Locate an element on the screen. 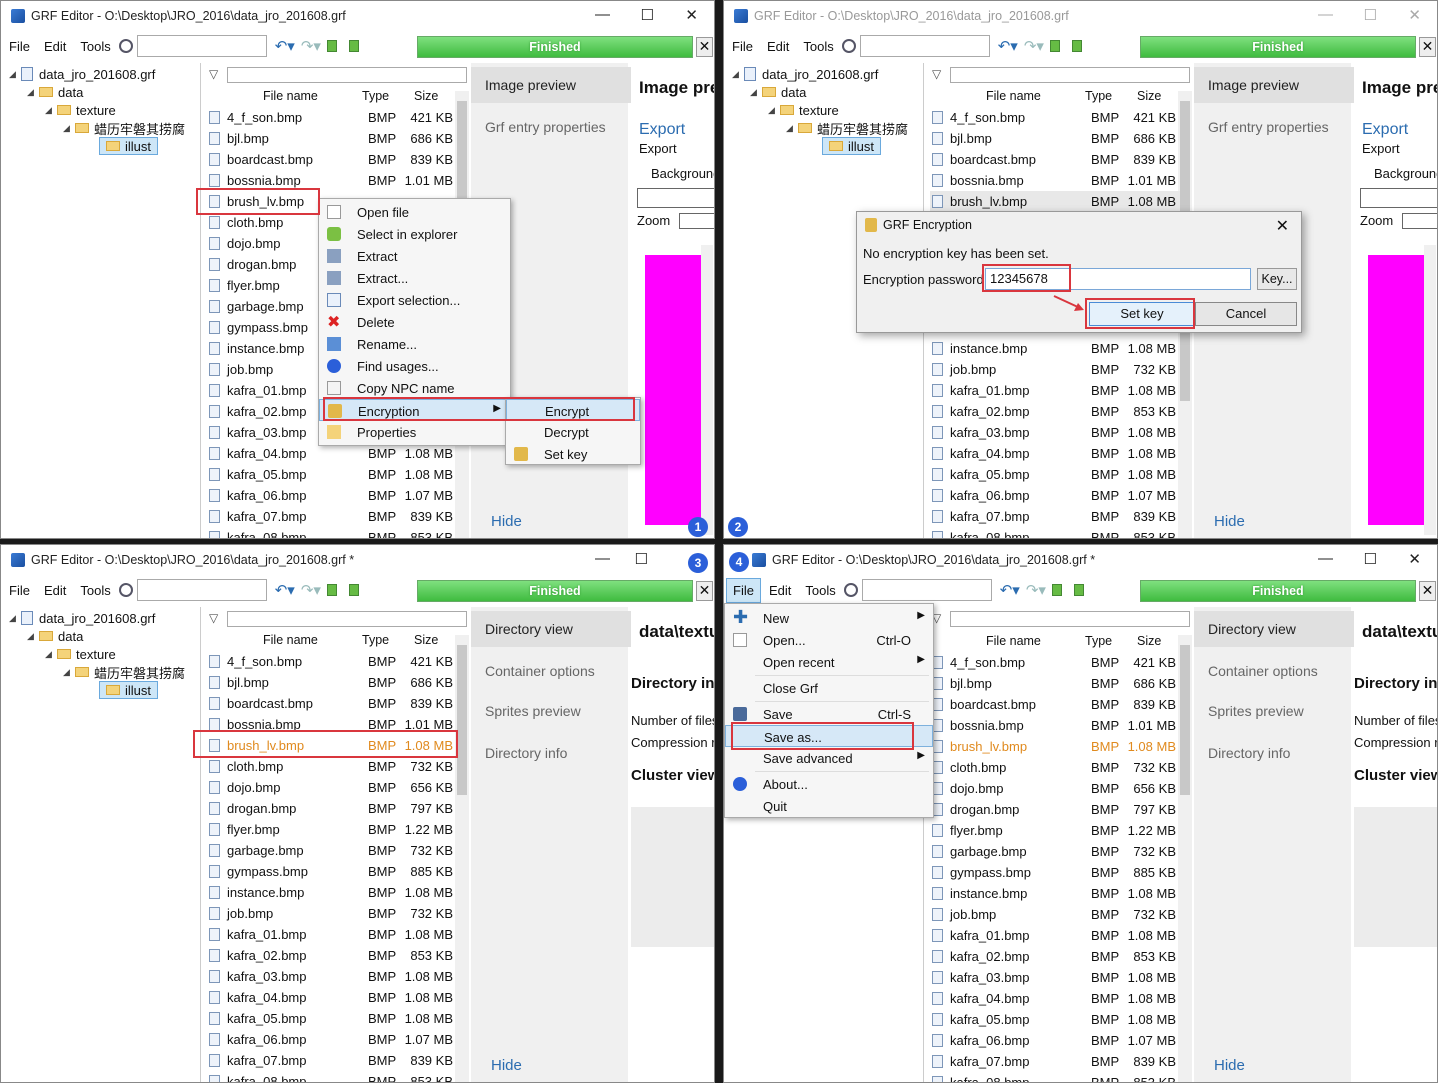 The height and width of the screenshot is (1083, 1438). table-row: kafra_03.bmp BMP 1.08 MB is located at coordinates (332, 976).